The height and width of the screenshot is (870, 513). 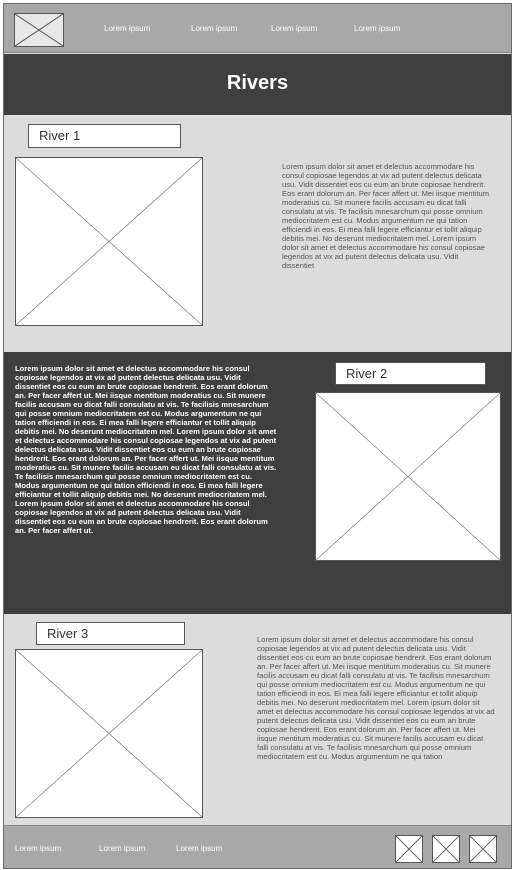 I want to click on footer: Lorem ipsum Lorem ipsum Lorem ipsum, so click(x=257, y=846).